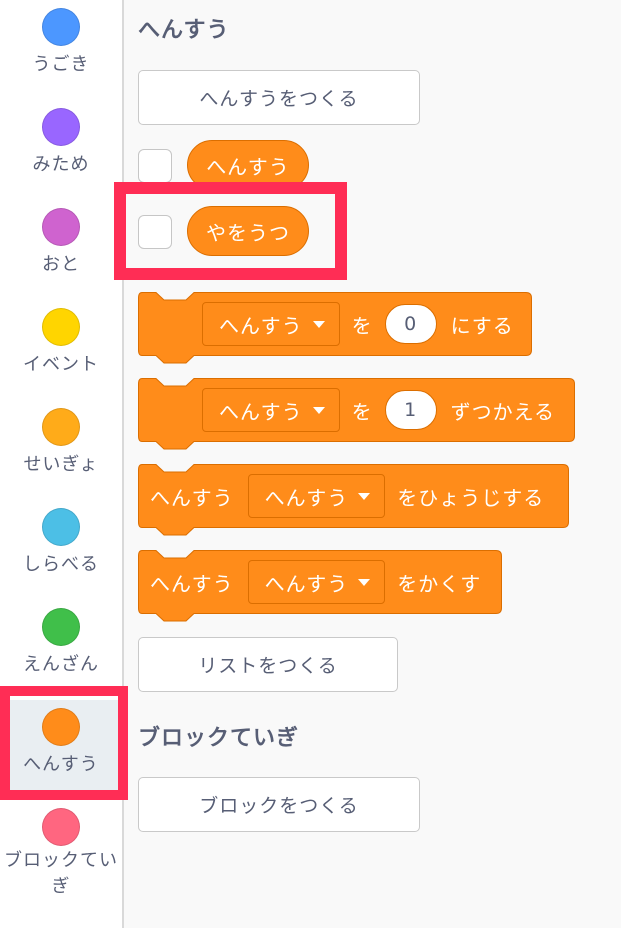  What do you see at coordinates (279, 804) in the screenshot?
I see `make-block-button: ブロックをつくる` at bounding box center [279, 804].